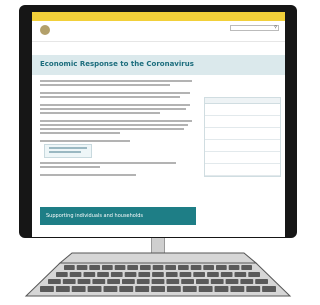 This screenshot has height=305, width=320. I want to click on keyboard, so click(158, 274).